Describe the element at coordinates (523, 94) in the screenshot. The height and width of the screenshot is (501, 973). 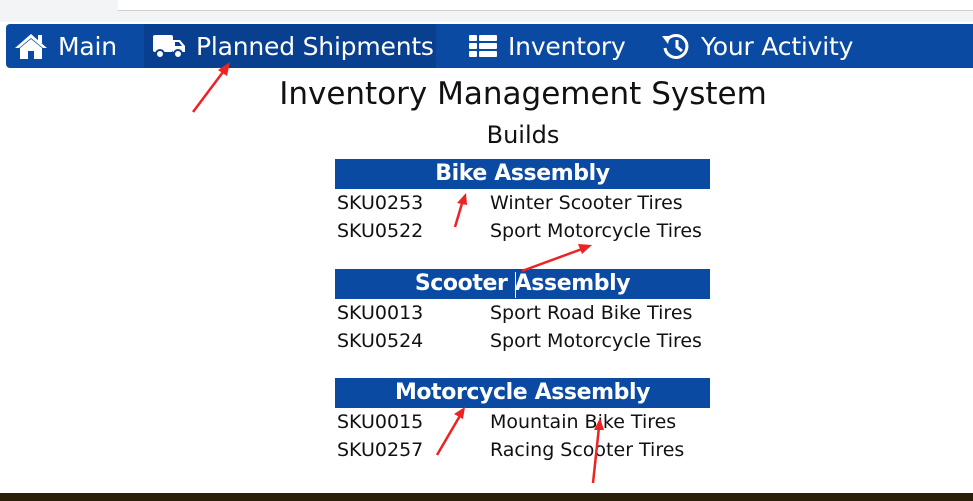
I see `page-title: Inventory Management System` at that location.